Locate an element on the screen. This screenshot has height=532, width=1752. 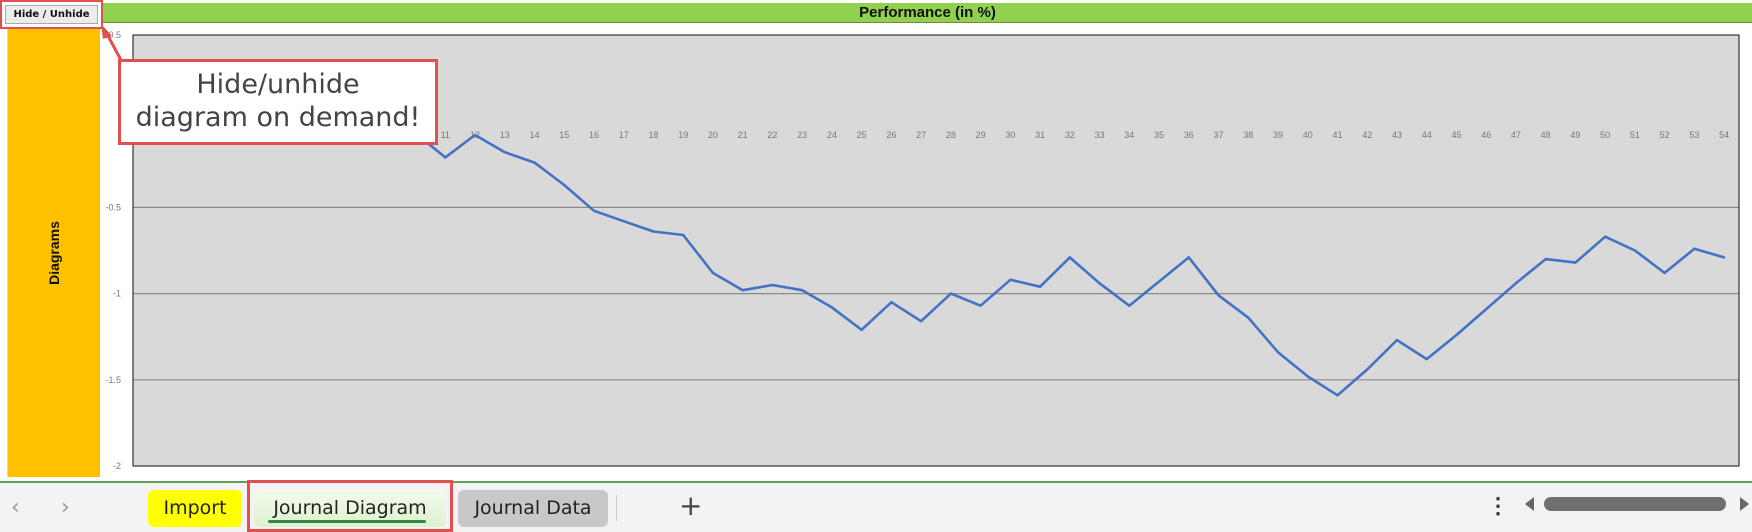
next-sheet-icon: › is located at coordinates (65, 507).